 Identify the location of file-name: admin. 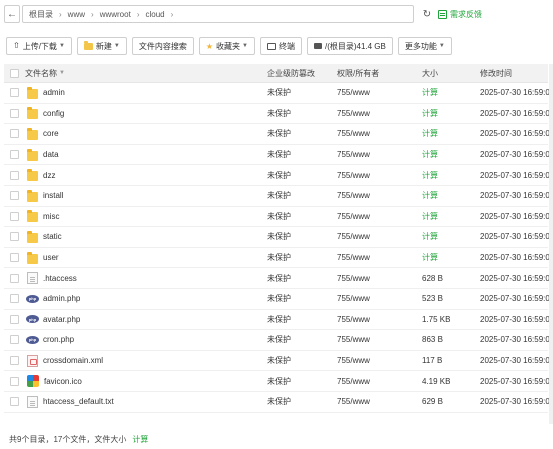
(54, 92).